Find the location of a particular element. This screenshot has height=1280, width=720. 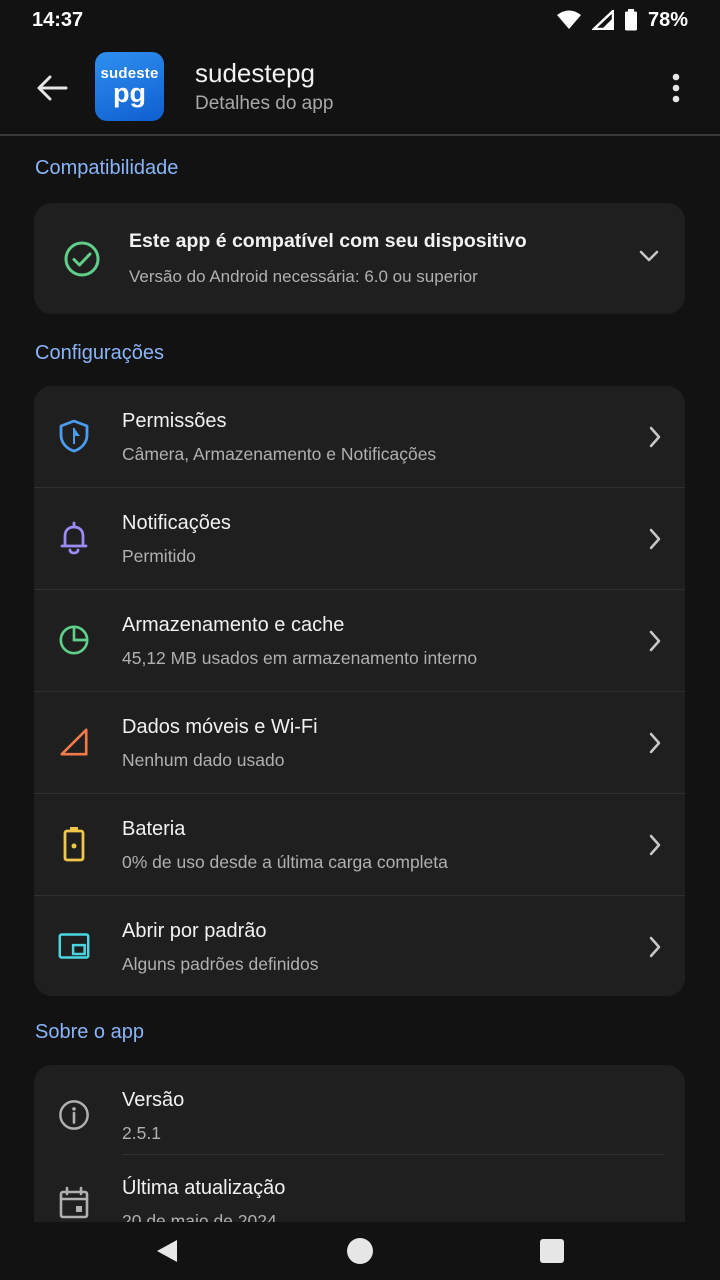

app-icon: sudeste pg is located at coordinates (129, 86).